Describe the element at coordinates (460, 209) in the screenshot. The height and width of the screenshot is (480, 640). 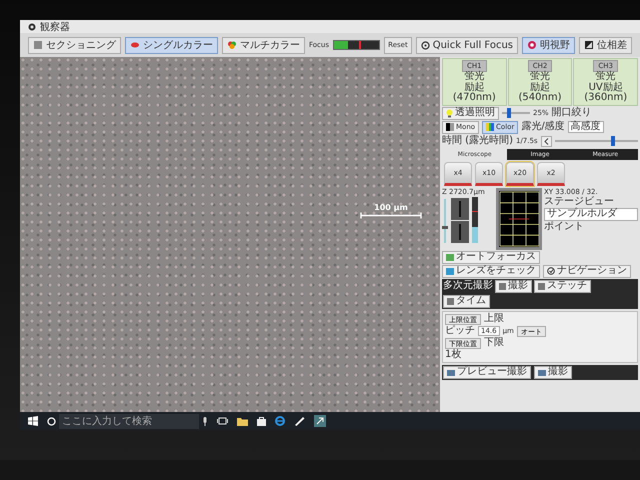
I see `z-up-button` at that location.